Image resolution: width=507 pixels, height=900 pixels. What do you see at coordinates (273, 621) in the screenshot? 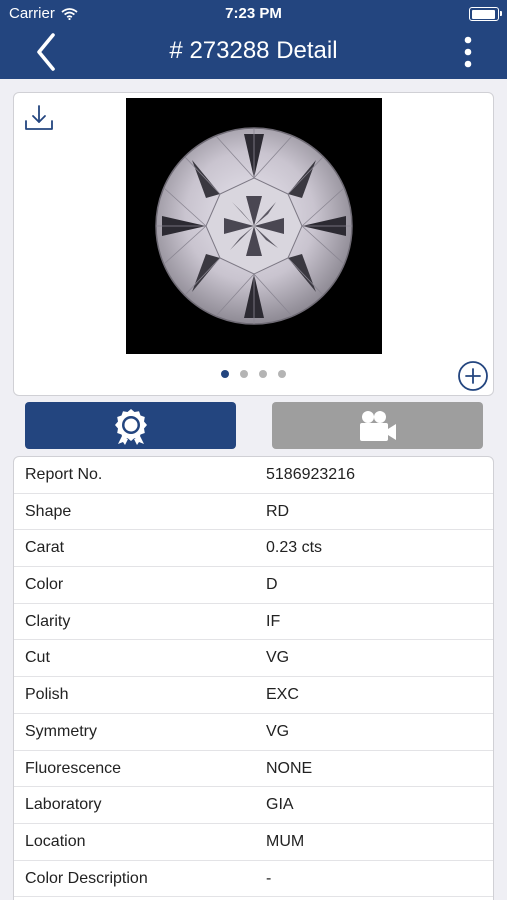
I see `detail-value: IF` at bounding box center [273, 621].